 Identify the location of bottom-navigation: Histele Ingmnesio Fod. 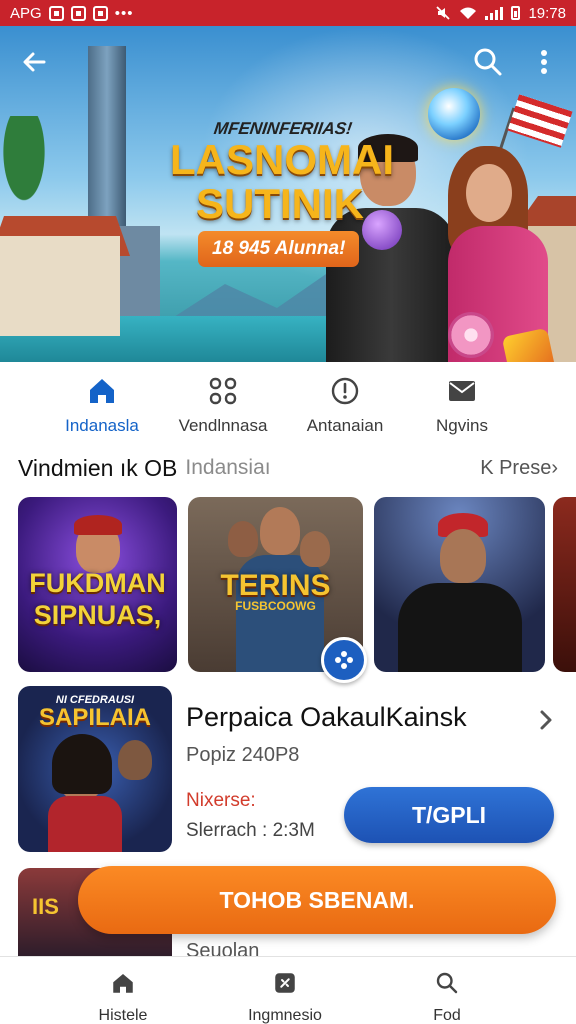
(288, 990).